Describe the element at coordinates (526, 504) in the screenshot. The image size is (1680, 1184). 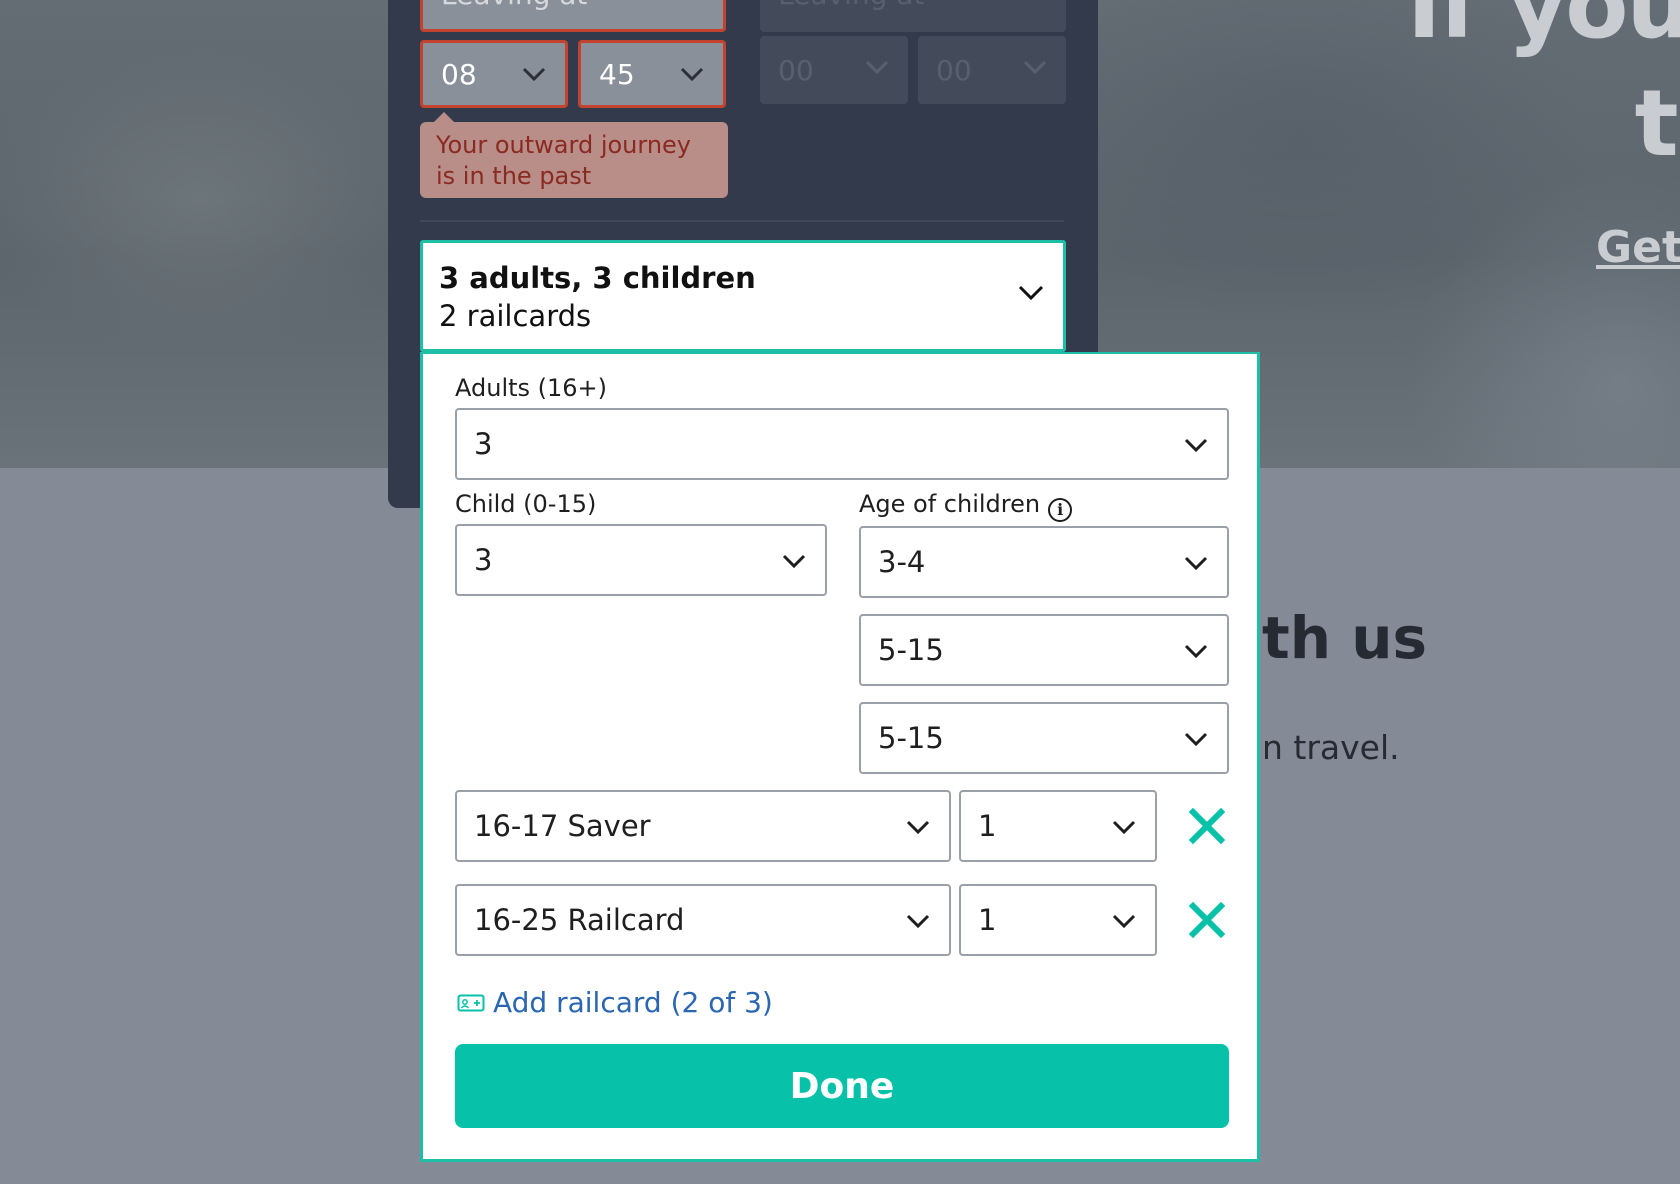
I see `child-label: Child (0-15)` at that location.